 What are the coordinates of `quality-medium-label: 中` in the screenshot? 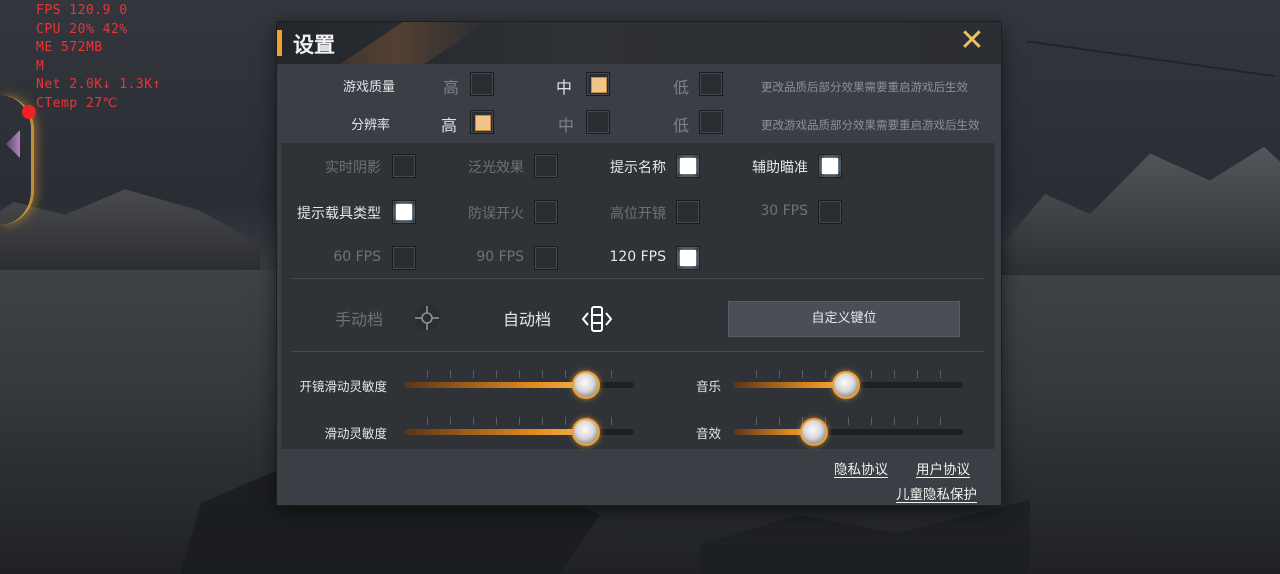 It's located at (564, 87).